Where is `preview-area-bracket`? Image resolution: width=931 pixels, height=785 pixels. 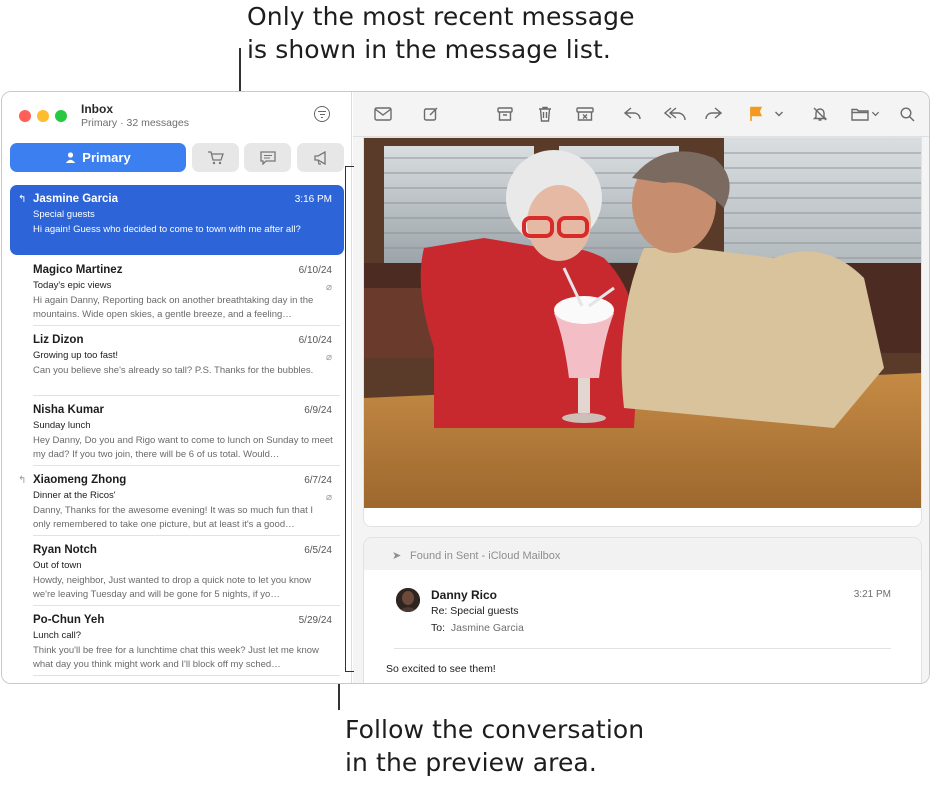
preview-area-bracket is located at coordinates (349, 419).